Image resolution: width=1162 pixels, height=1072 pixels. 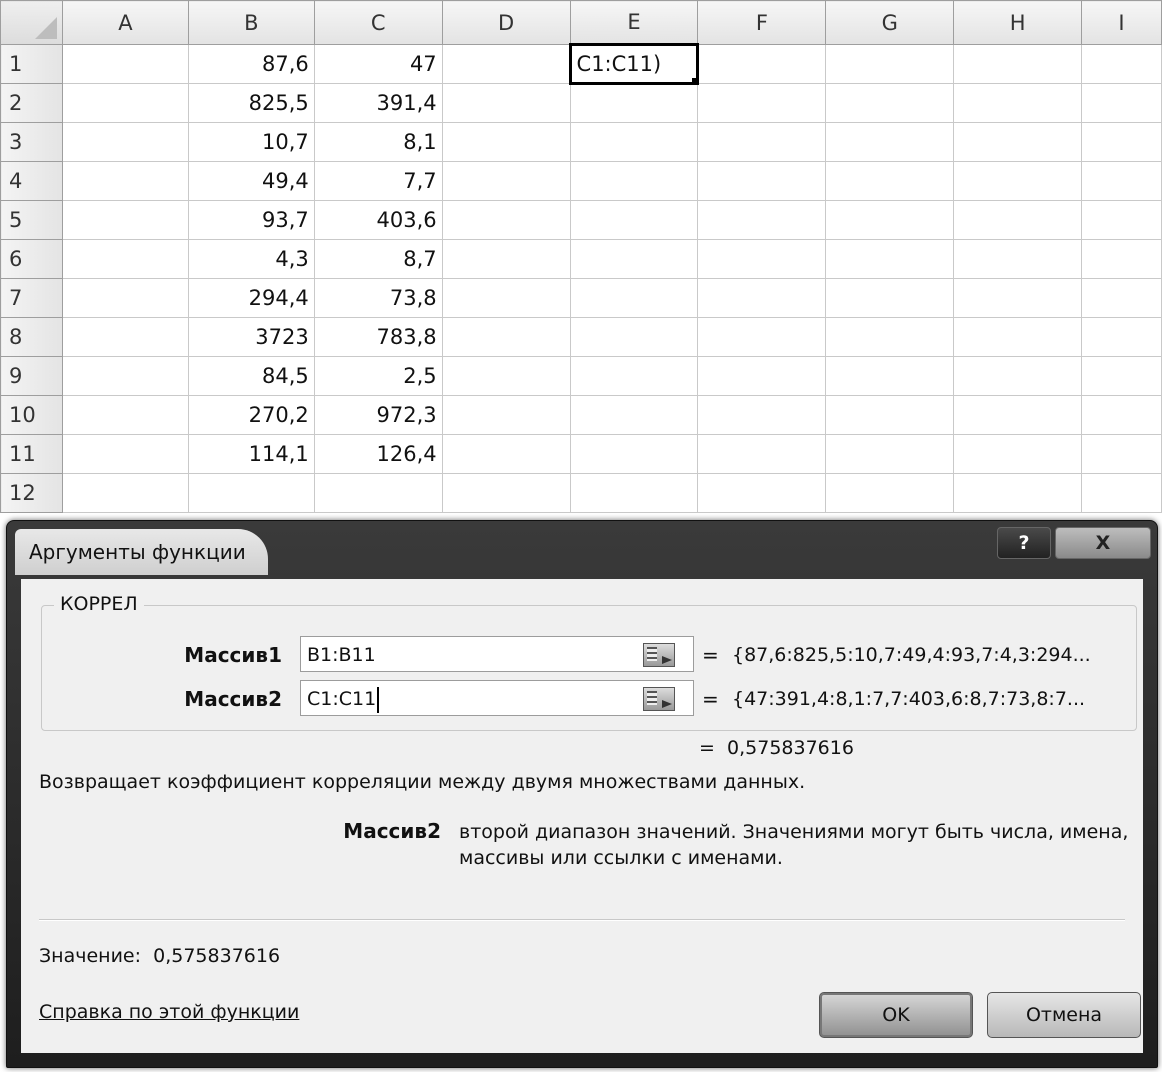 What do you see at coordinates (634, 142) in the screenshot?
I see `cell-e3` at bounding box center [634, 142].